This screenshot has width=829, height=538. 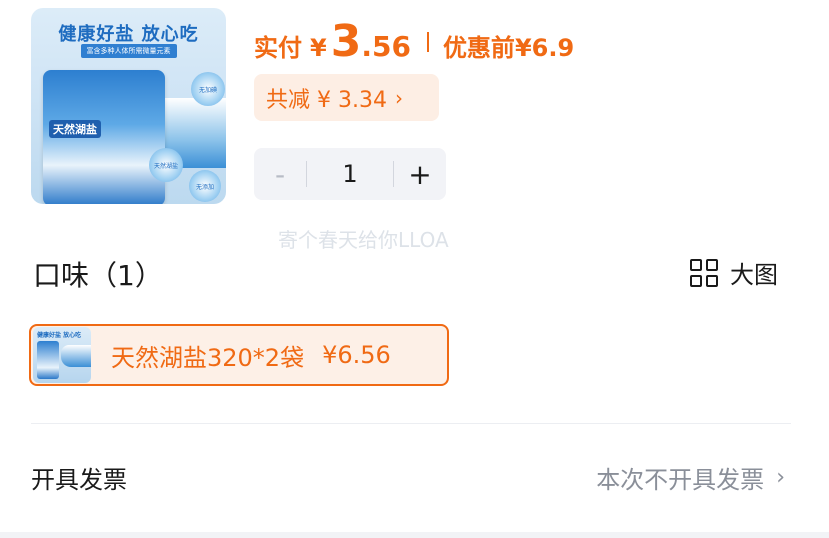 What do you see at coordinates (76, 356) in the screenshot?
I see `thumbnail-lake-graphic` at bounding box center [76, 356].